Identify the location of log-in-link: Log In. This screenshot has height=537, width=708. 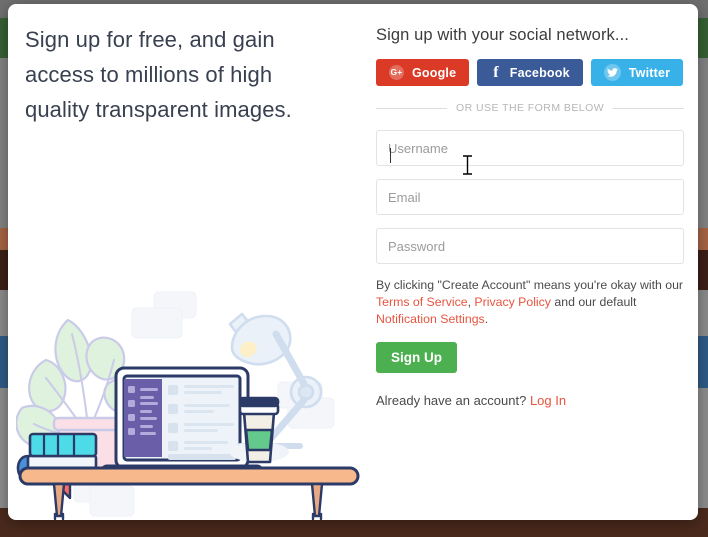
(548, 400).